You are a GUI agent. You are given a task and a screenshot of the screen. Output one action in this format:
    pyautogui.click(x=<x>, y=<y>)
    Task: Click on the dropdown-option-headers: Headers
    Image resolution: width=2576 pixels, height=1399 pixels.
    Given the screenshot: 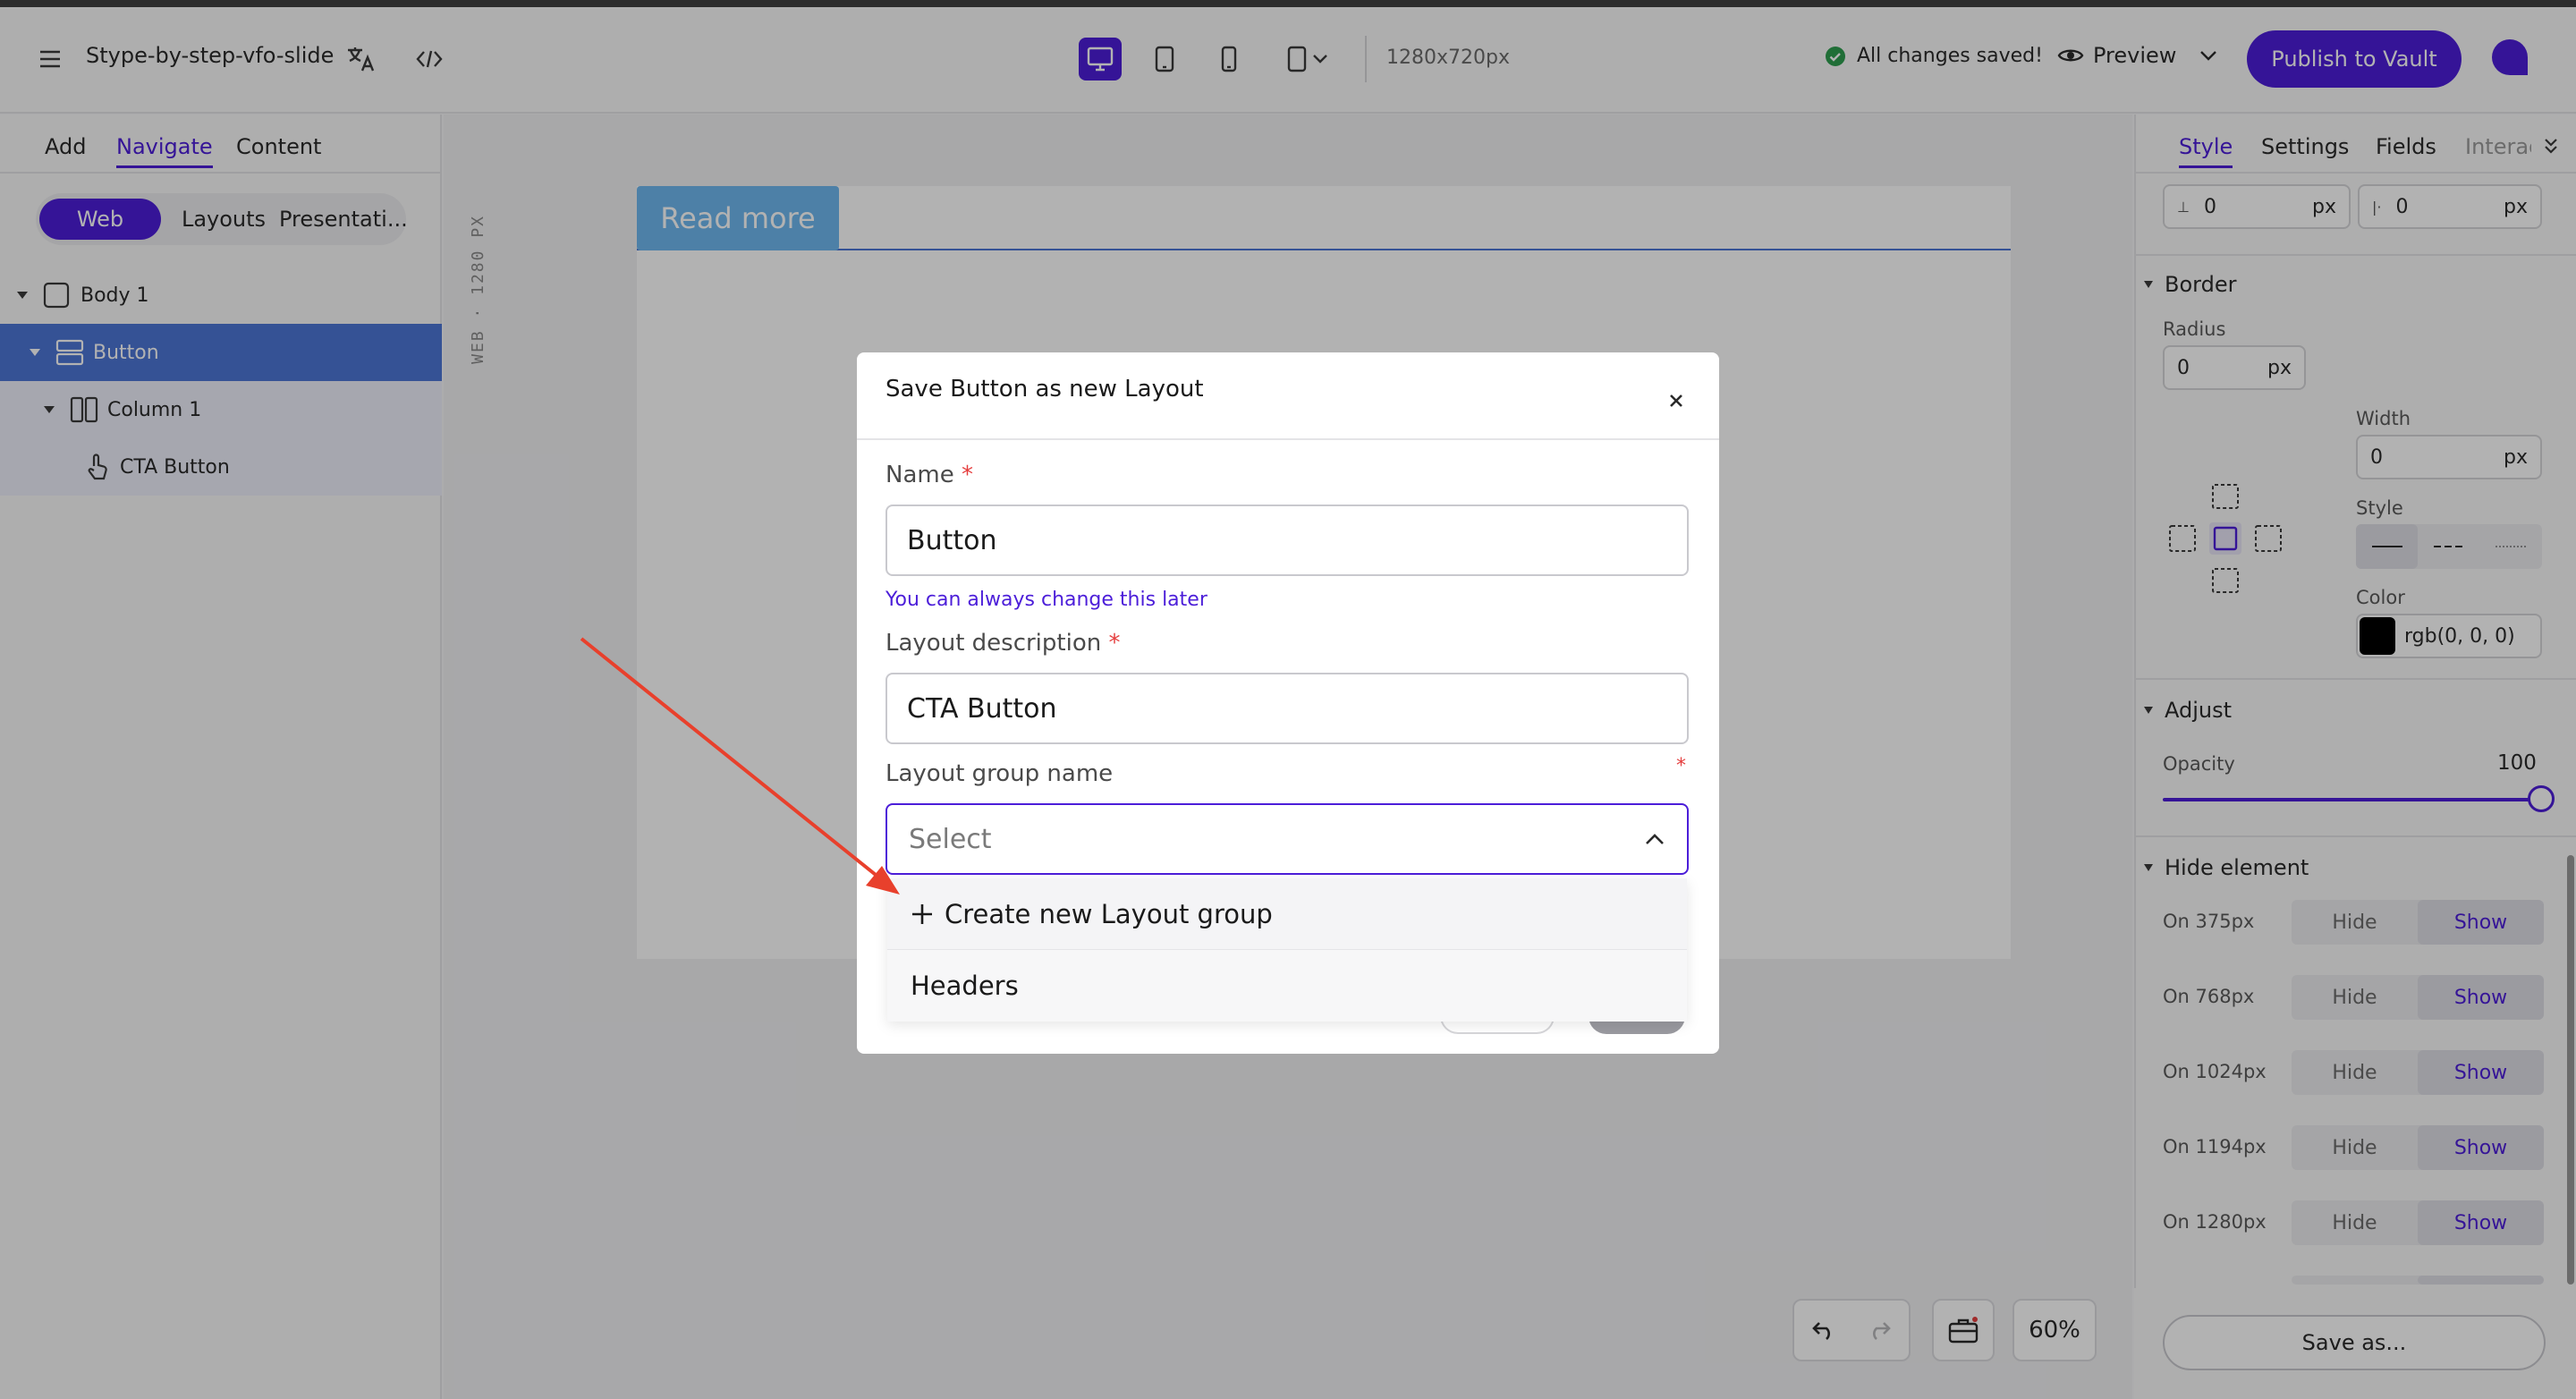 What is the action you would take?
    pyautogui.click(x=1287, y=986)
    